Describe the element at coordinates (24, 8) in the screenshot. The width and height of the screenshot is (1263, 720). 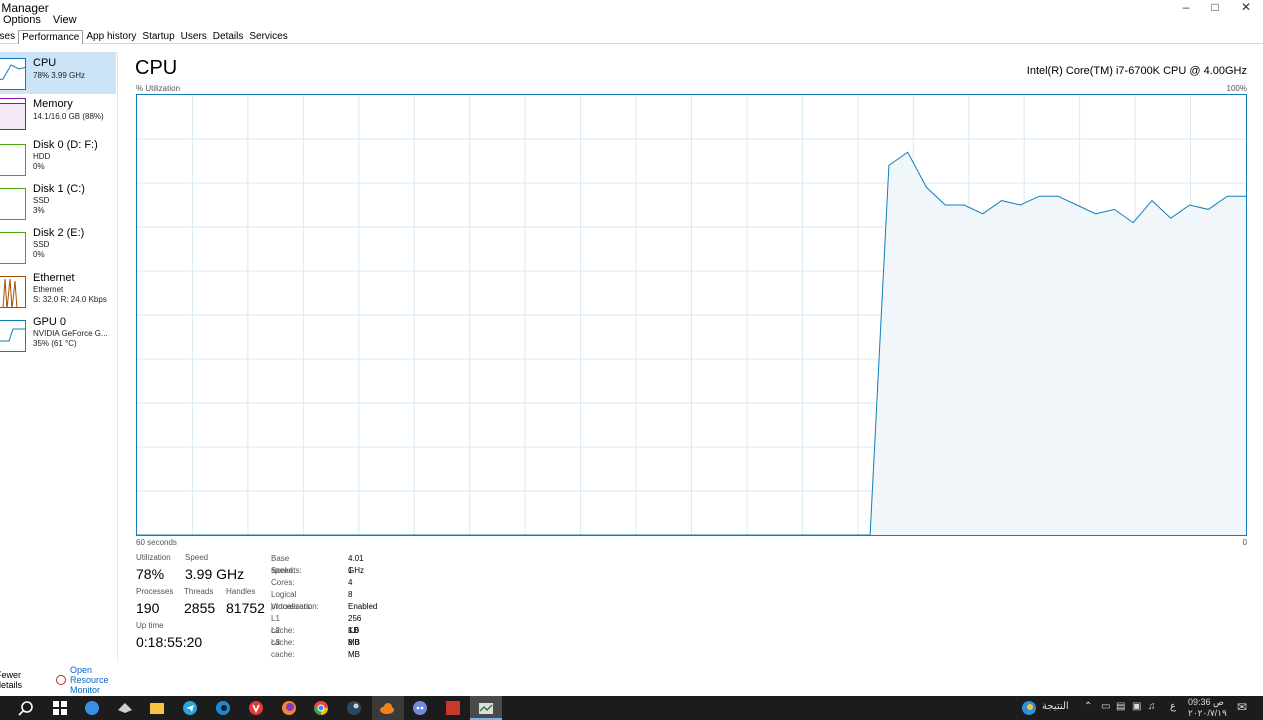
I see `window-title: sk Manager` at that location.